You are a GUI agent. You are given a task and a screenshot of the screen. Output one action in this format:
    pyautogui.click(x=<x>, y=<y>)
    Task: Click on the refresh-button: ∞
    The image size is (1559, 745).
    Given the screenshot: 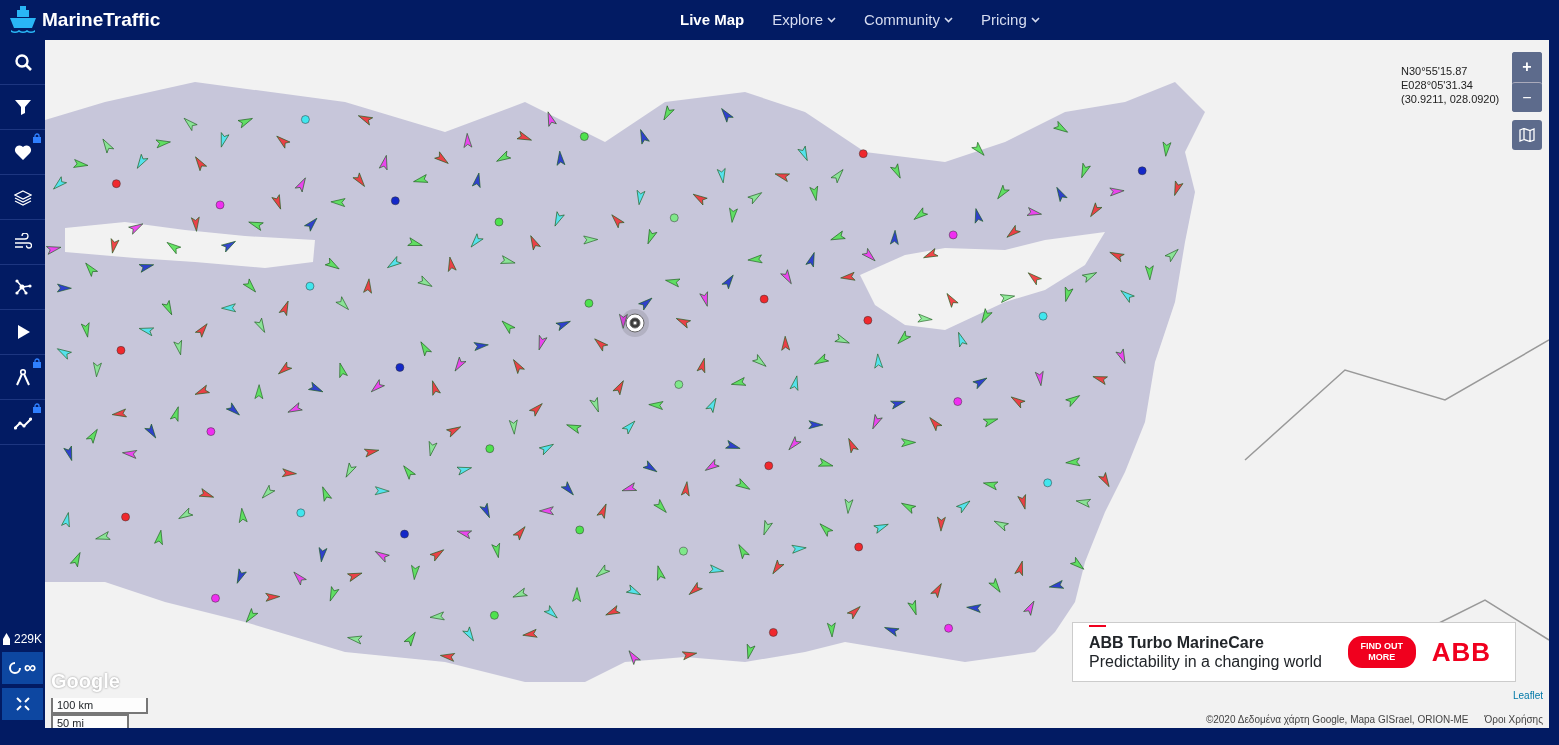 What is the action you would take?
    pyautogui.click(x=22, y=668)
    